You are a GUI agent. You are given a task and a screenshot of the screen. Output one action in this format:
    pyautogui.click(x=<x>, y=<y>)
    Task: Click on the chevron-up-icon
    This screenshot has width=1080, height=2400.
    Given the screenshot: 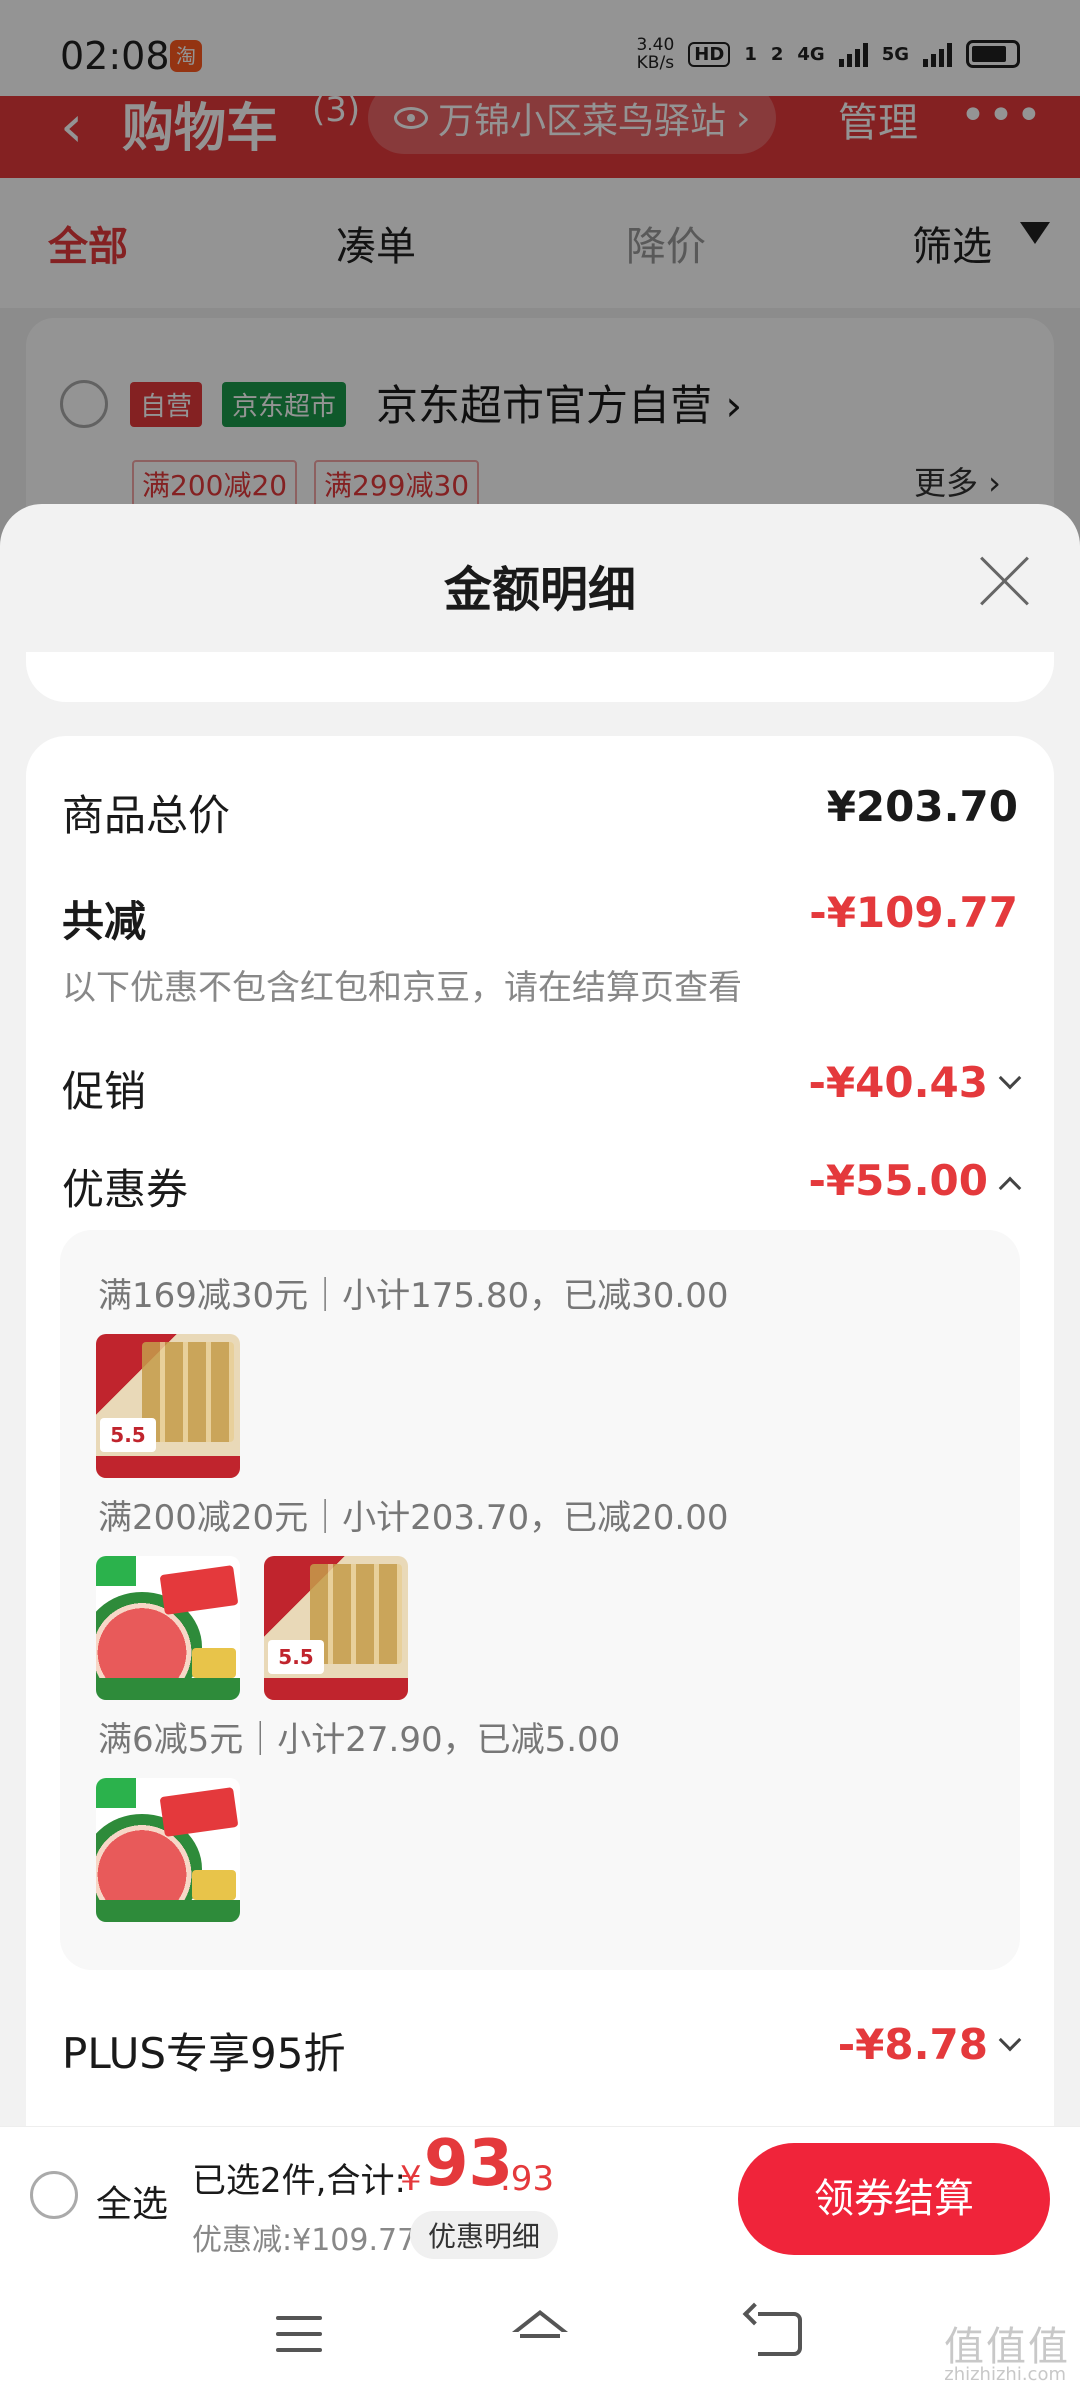 What is the action you would take?
    pyautogui.click(x=1010, y=1188)
    